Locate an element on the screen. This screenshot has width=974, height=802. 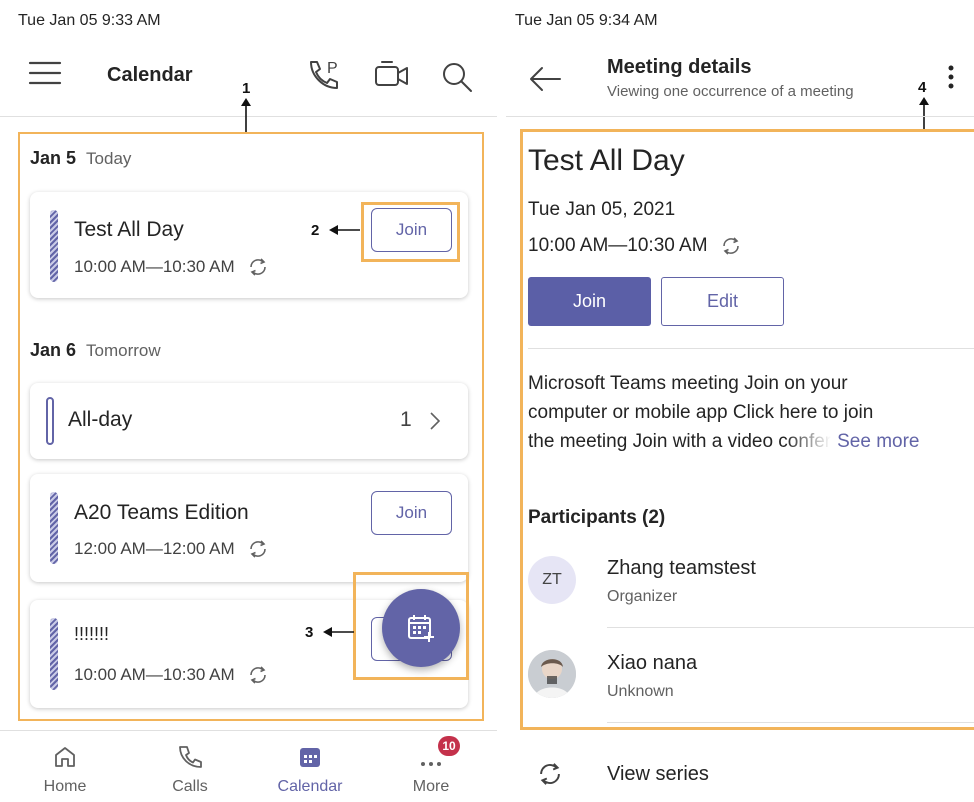
view-series-label: View series is located at coordinates (658, 773).